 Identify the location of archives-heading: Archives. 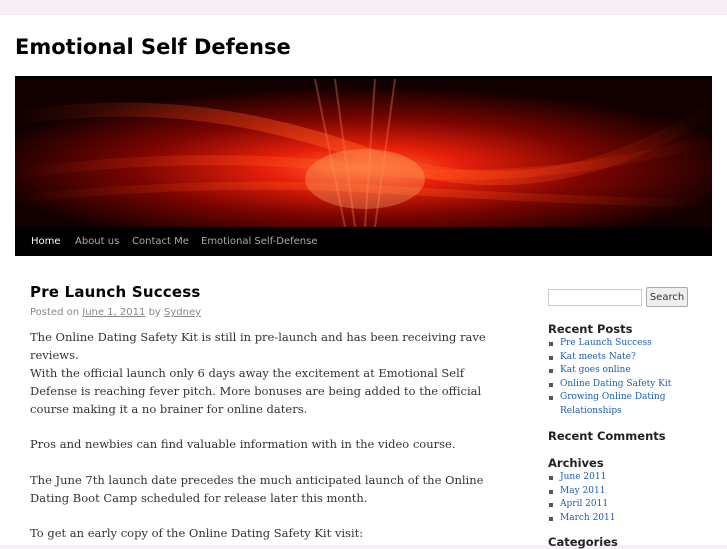
(576, 463).